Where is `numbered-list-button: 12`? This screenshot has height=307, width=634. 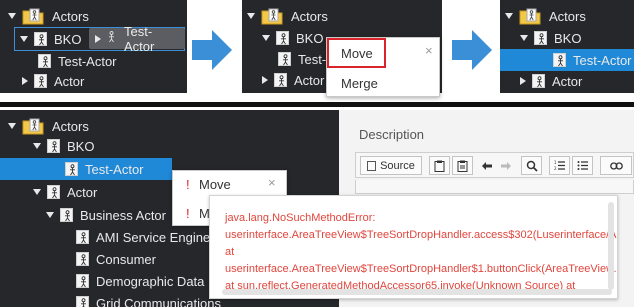
numbered-list-button: 12 is located at coordinates (559, 165).